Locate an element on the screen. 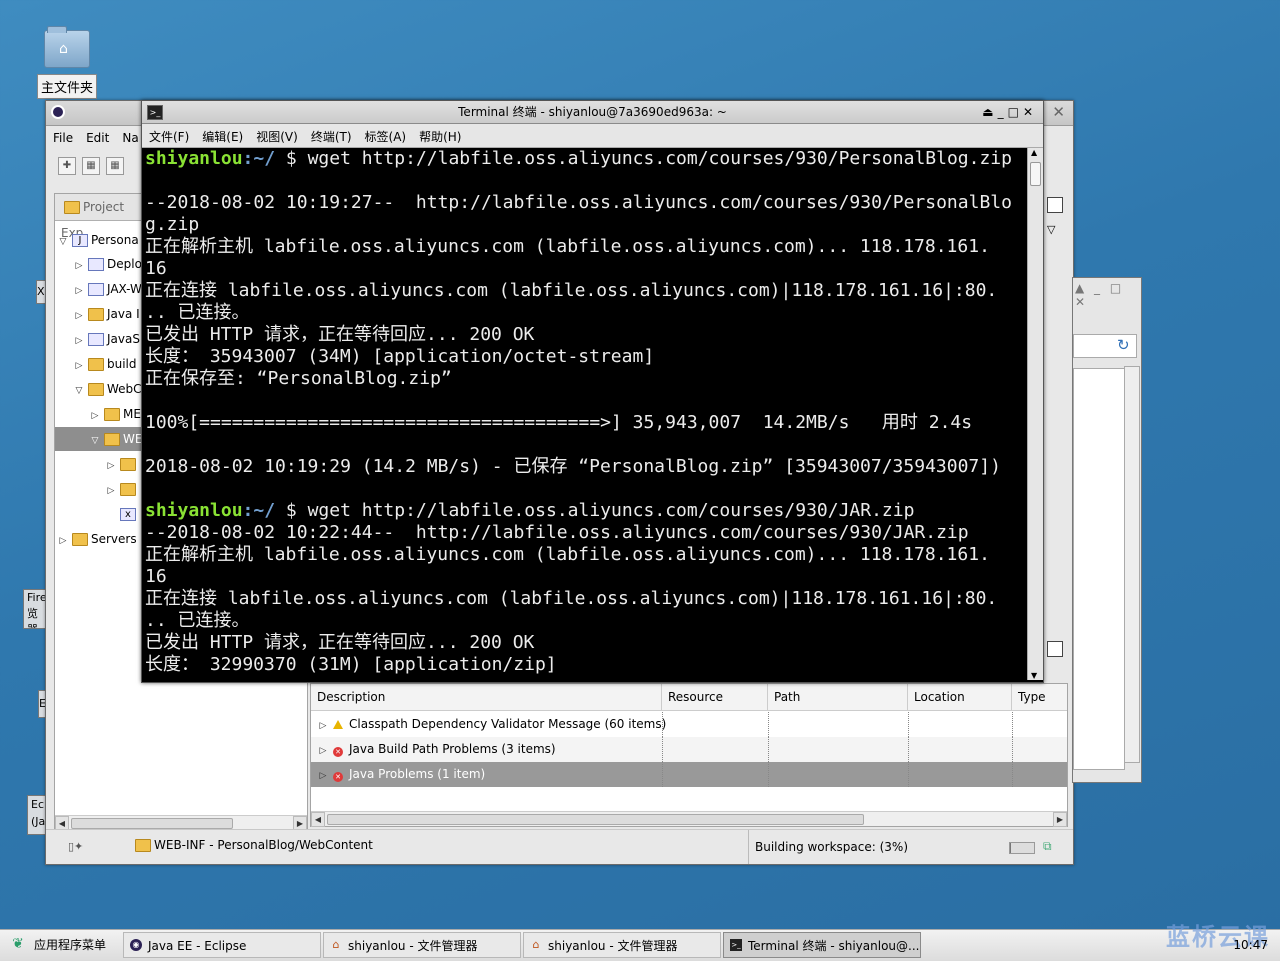 The image size is (1280, 961). view-menu-icon: ▽ is located at coordinates (1051, 229).